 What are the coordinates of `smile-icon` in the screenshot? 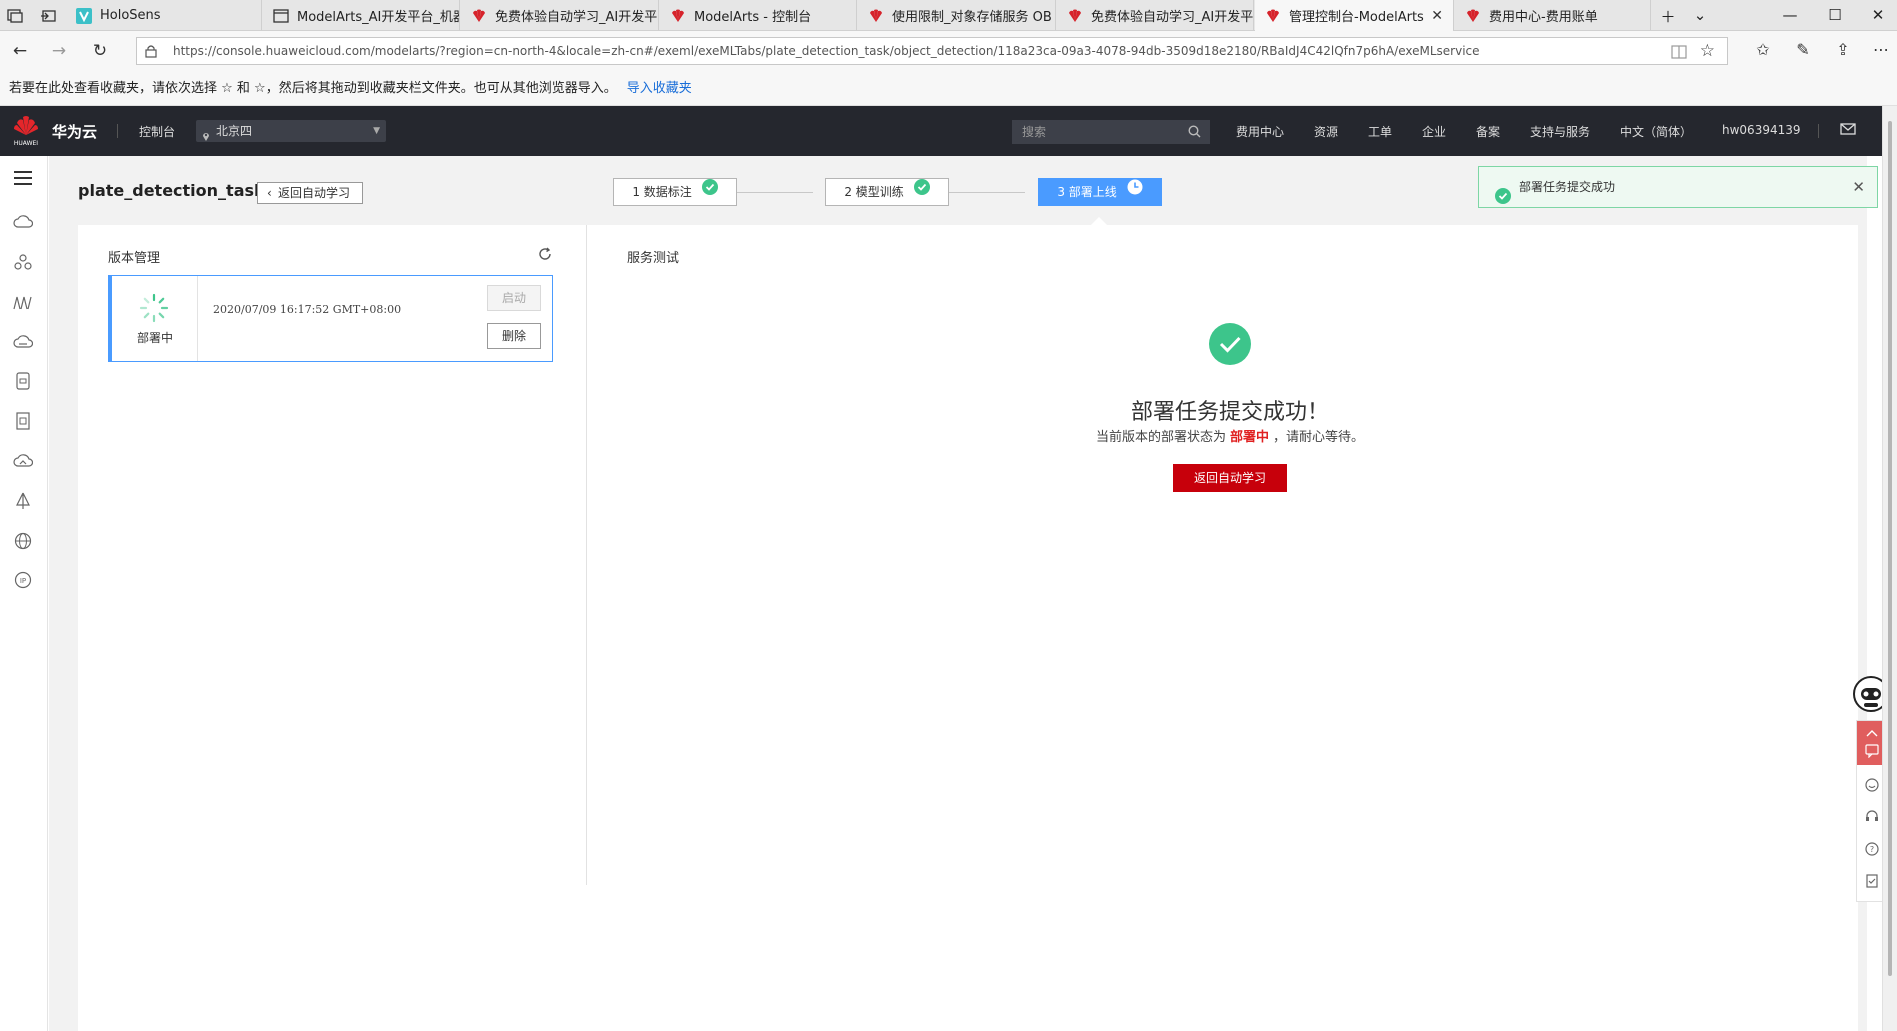 It's located at (1872, 785).